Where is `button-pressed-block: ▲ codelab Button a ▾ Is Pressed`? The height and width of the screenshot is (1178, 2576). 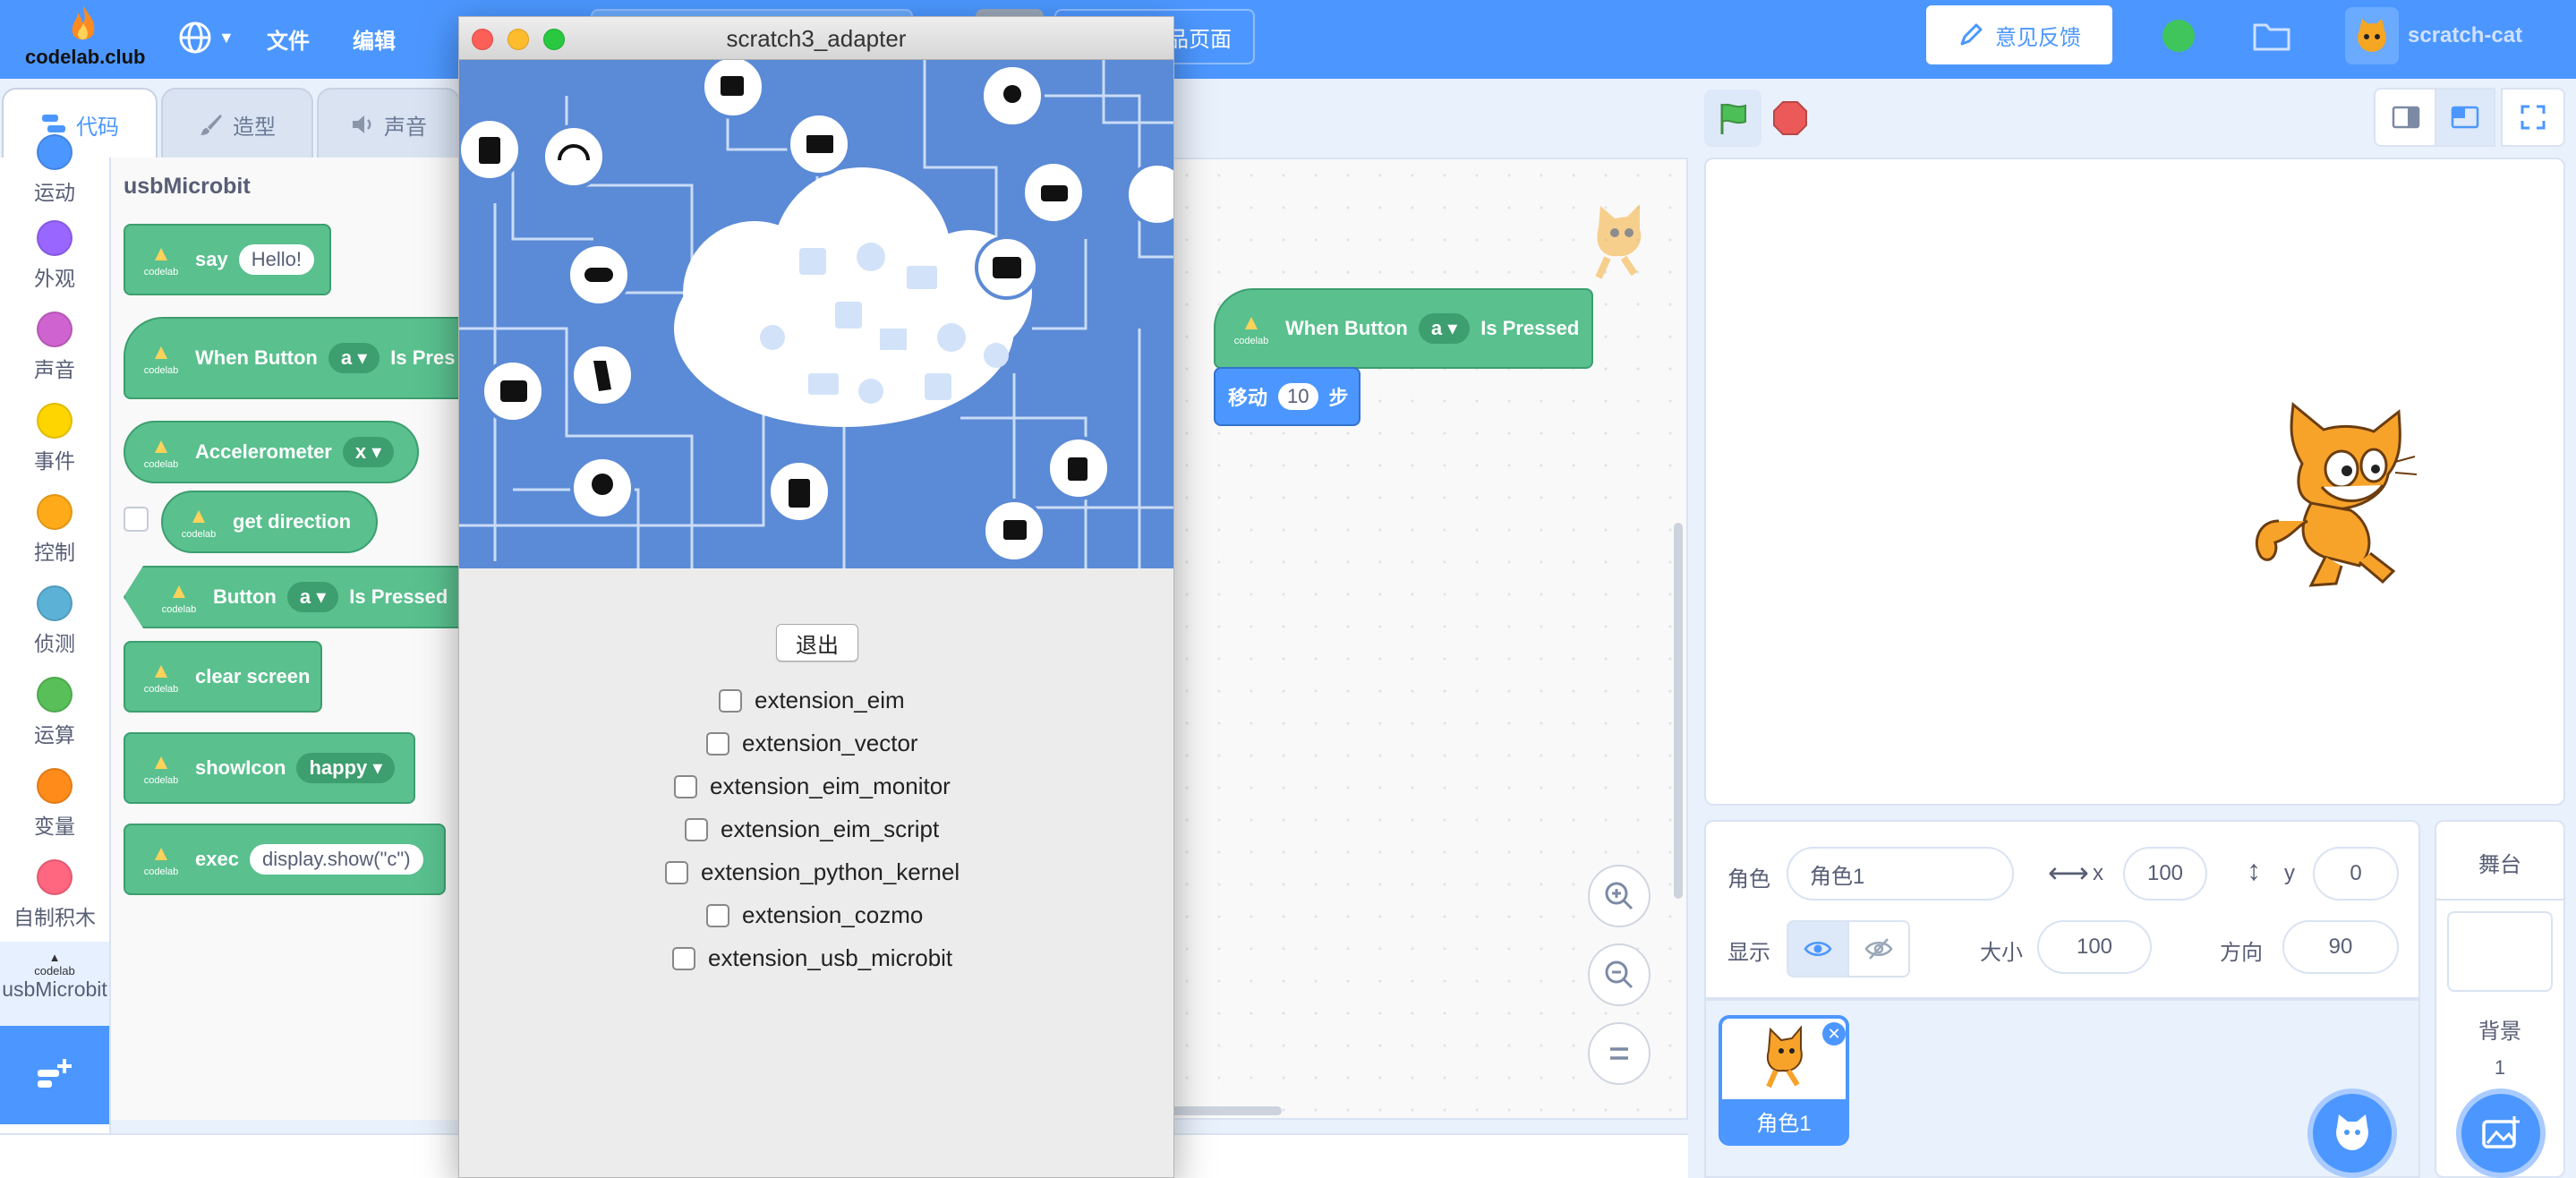 button-pressed-block: ▲ codelab Button a ▾ Is Pressed is located at coordinates (291, 597).